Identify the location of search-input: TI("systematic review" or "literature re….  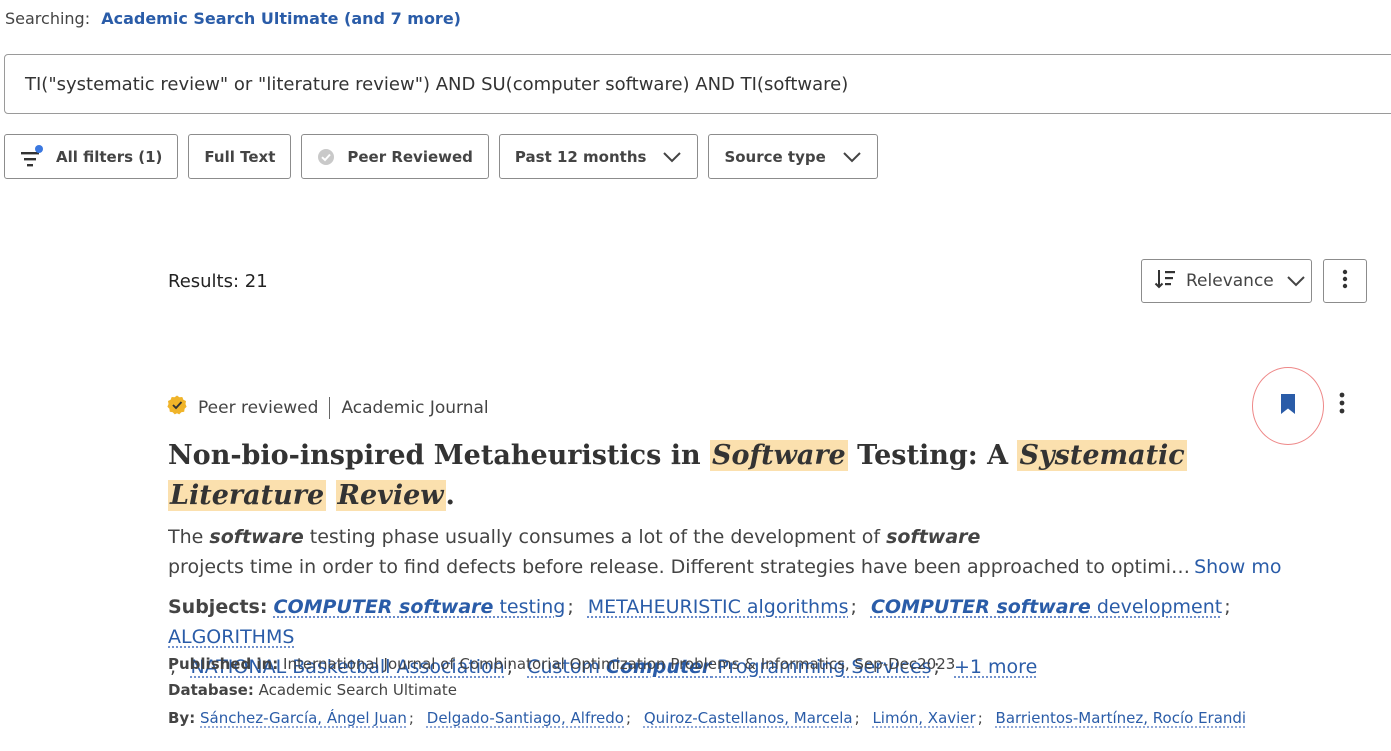
(697, 84).